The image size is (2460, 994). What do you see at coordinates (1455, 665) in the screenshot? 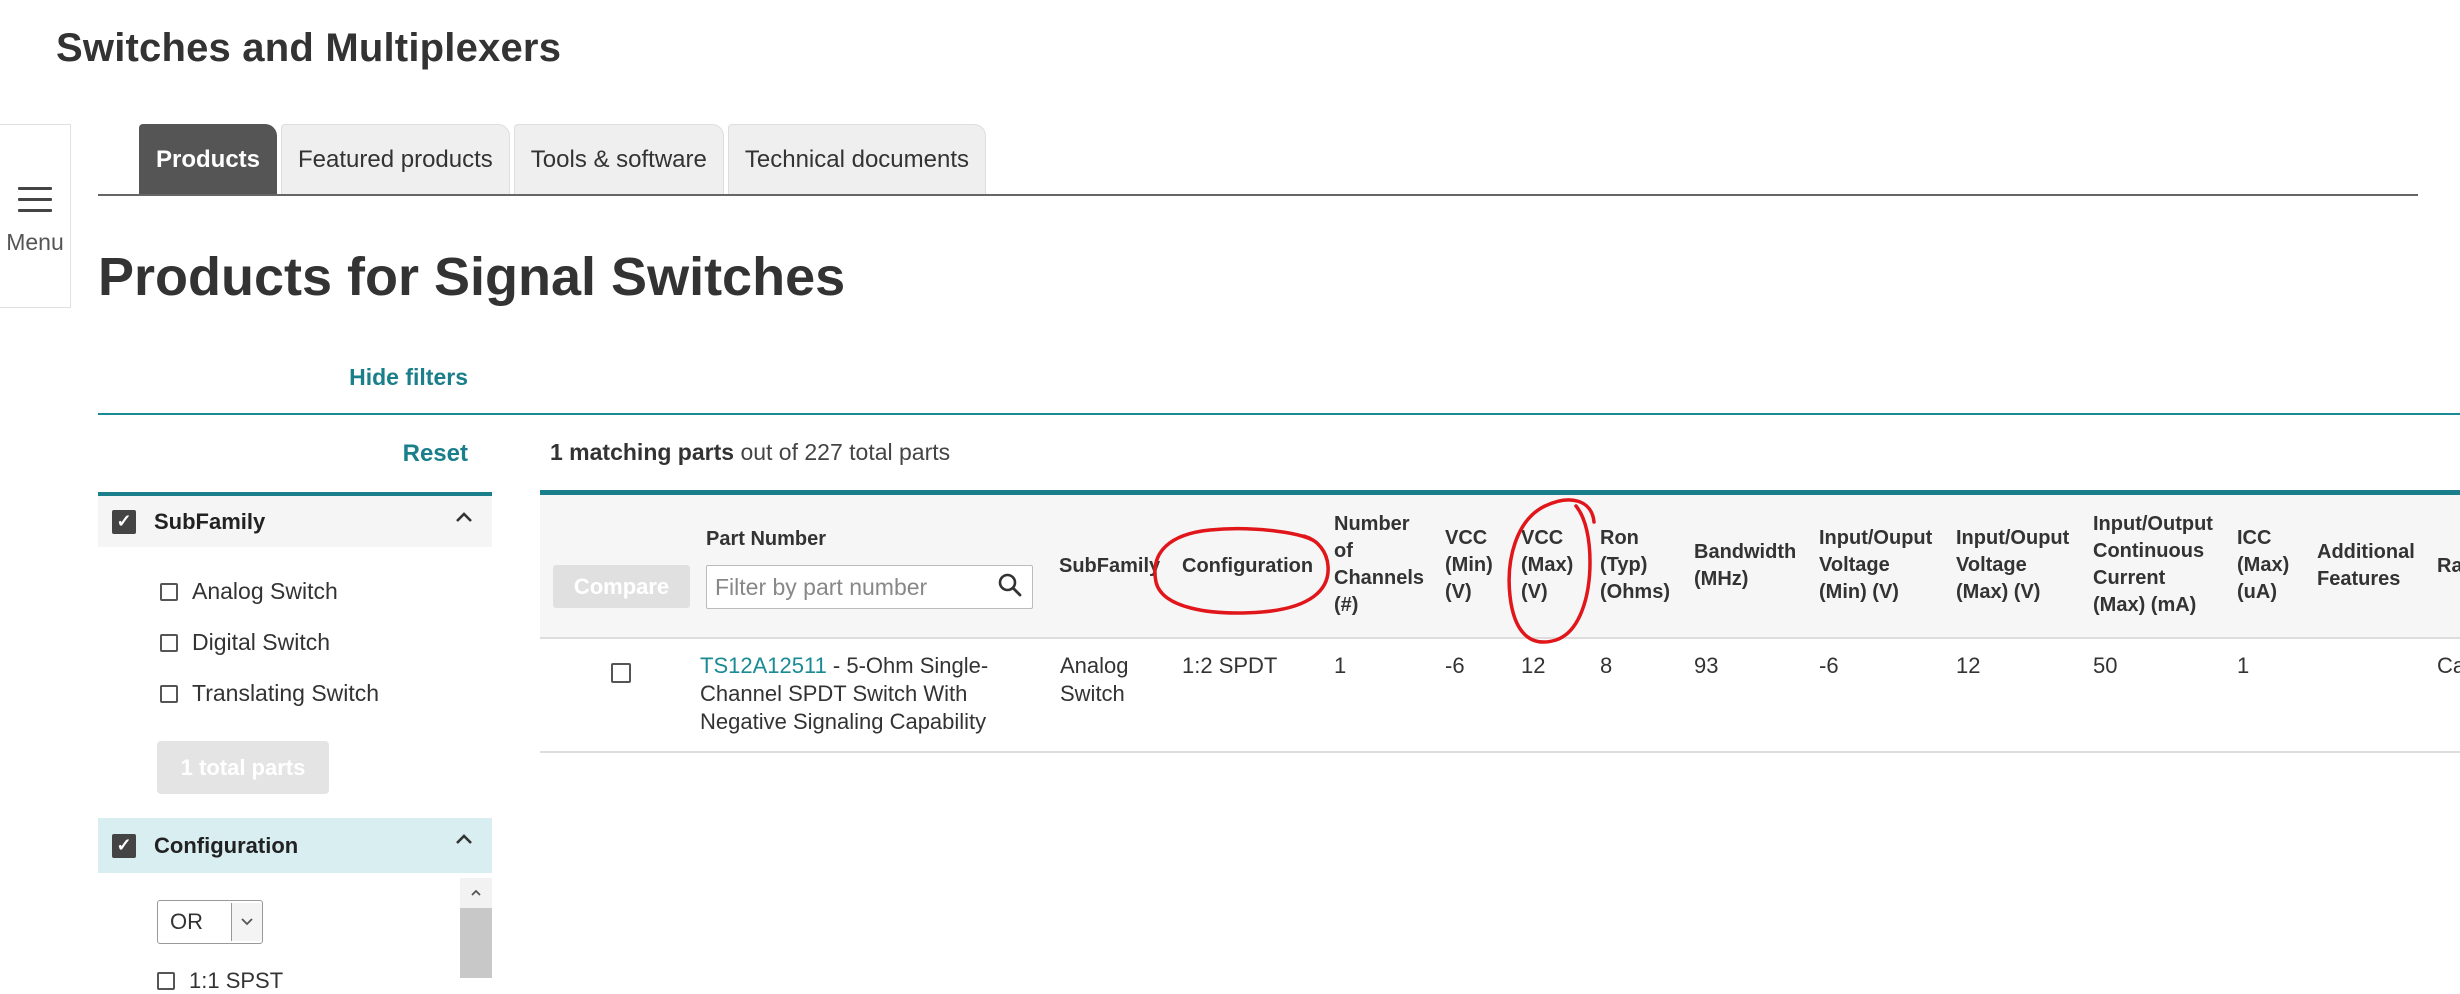
I see `cell-vcc-min: -6` at bounding box center [1455, 665].